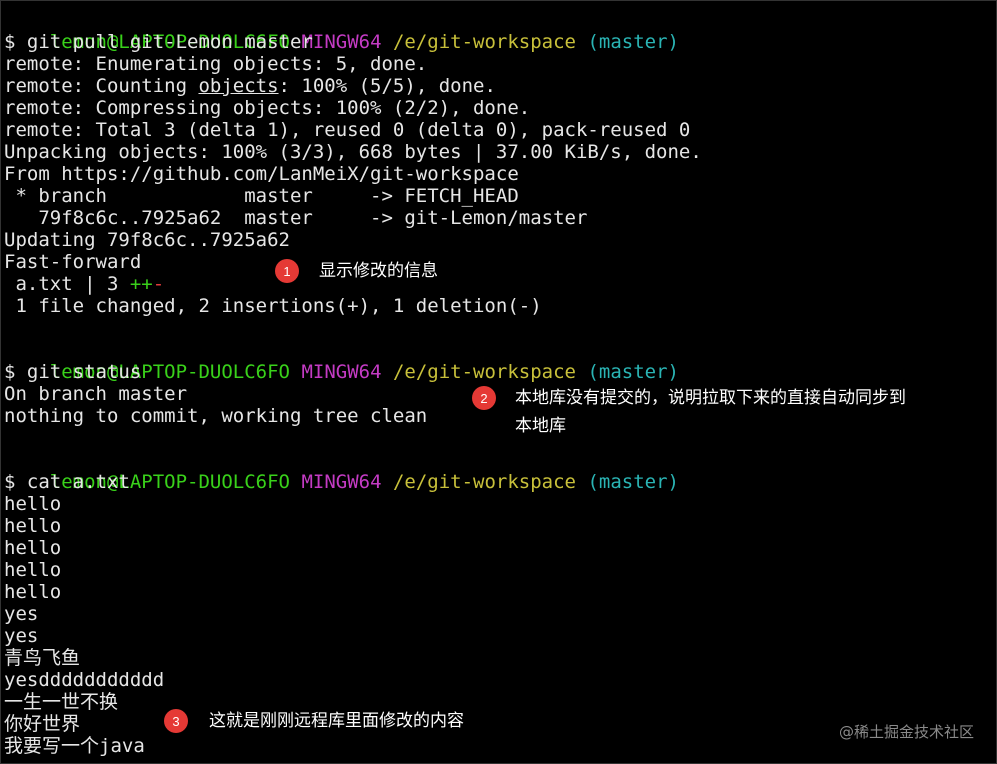  I want to click on output-line: remote: Enumerating objects: 5, done., so click(216, 64).